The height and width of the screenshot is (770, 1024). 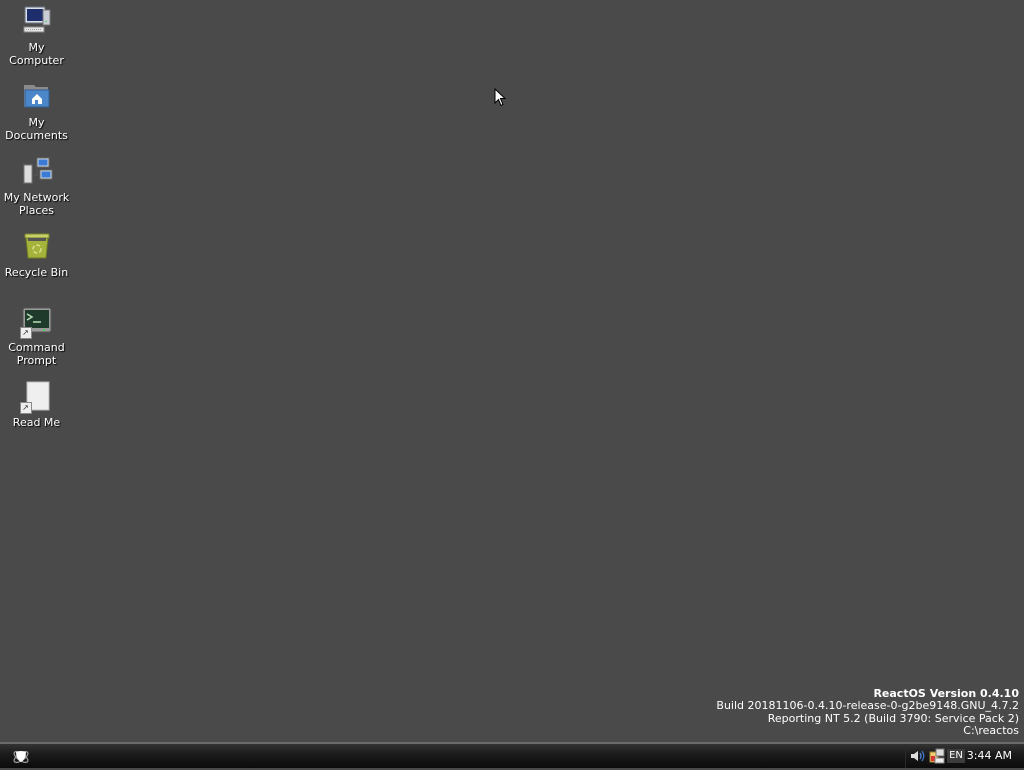 I want to click on start-button, so click(x=21, y=757).